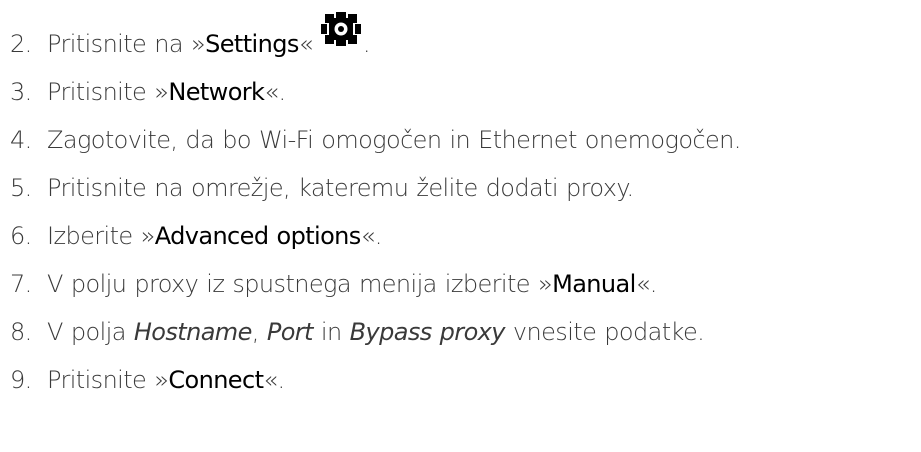 The height and width of the screenshot is (452, 921). Describe the element at coordinates (465, 40) in the screenshot. I see `step-2: 2. Pritisnite na »Settings« .` at that location.